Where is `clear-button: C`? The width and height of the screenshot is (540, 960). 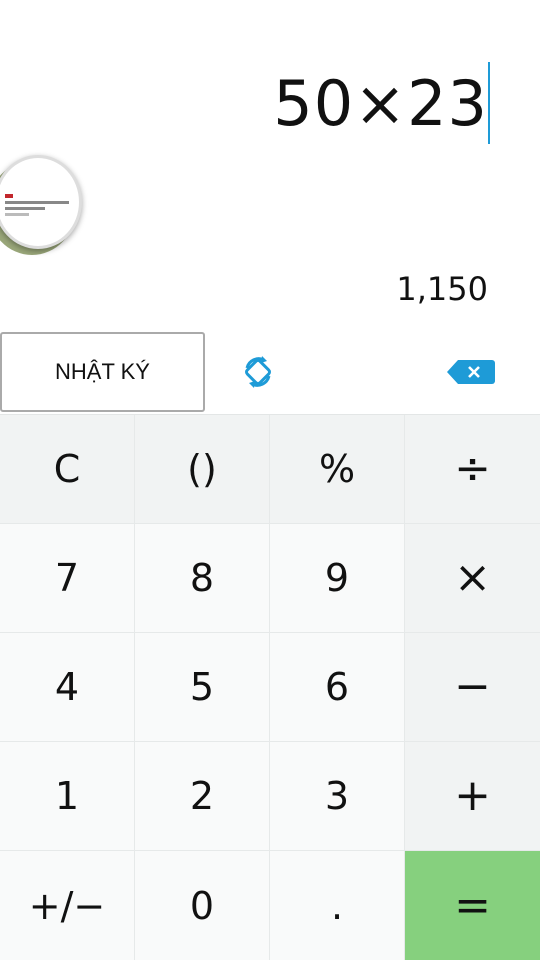
clear-button: C is located at coordinates (67, 469).